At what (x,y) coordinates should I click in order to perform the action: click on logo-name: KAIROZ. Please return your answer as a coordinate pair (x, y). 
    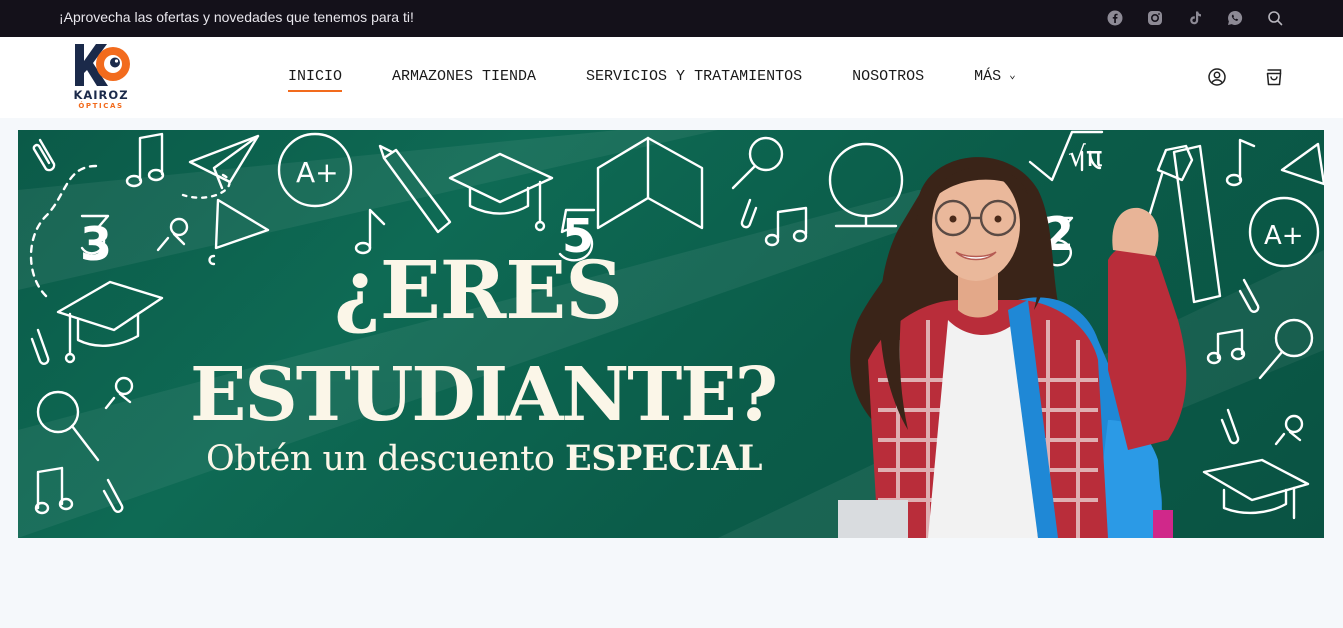
    Looking at the image, I should click on (101, 95).